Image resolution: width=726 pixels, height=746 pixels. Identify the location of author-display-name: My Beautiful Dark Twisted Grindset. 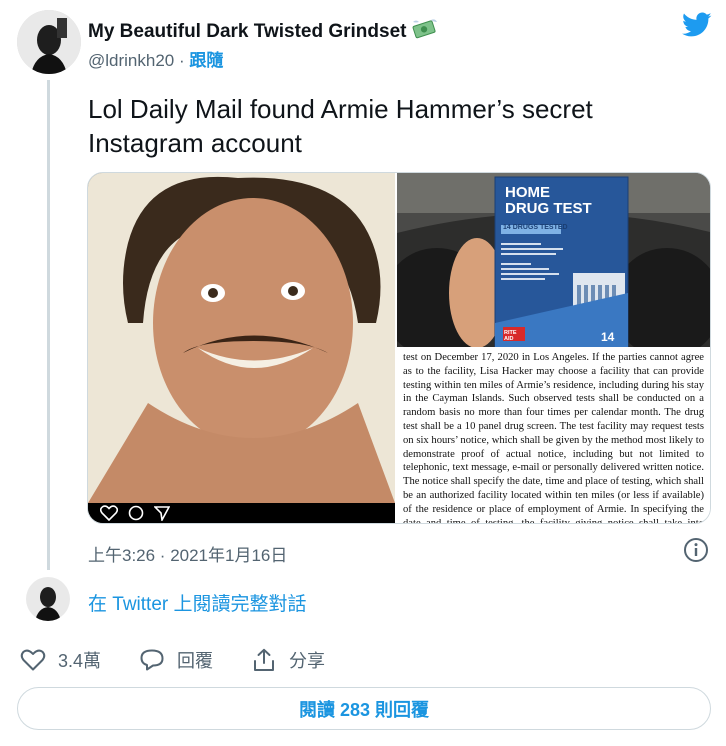
(263, 32).